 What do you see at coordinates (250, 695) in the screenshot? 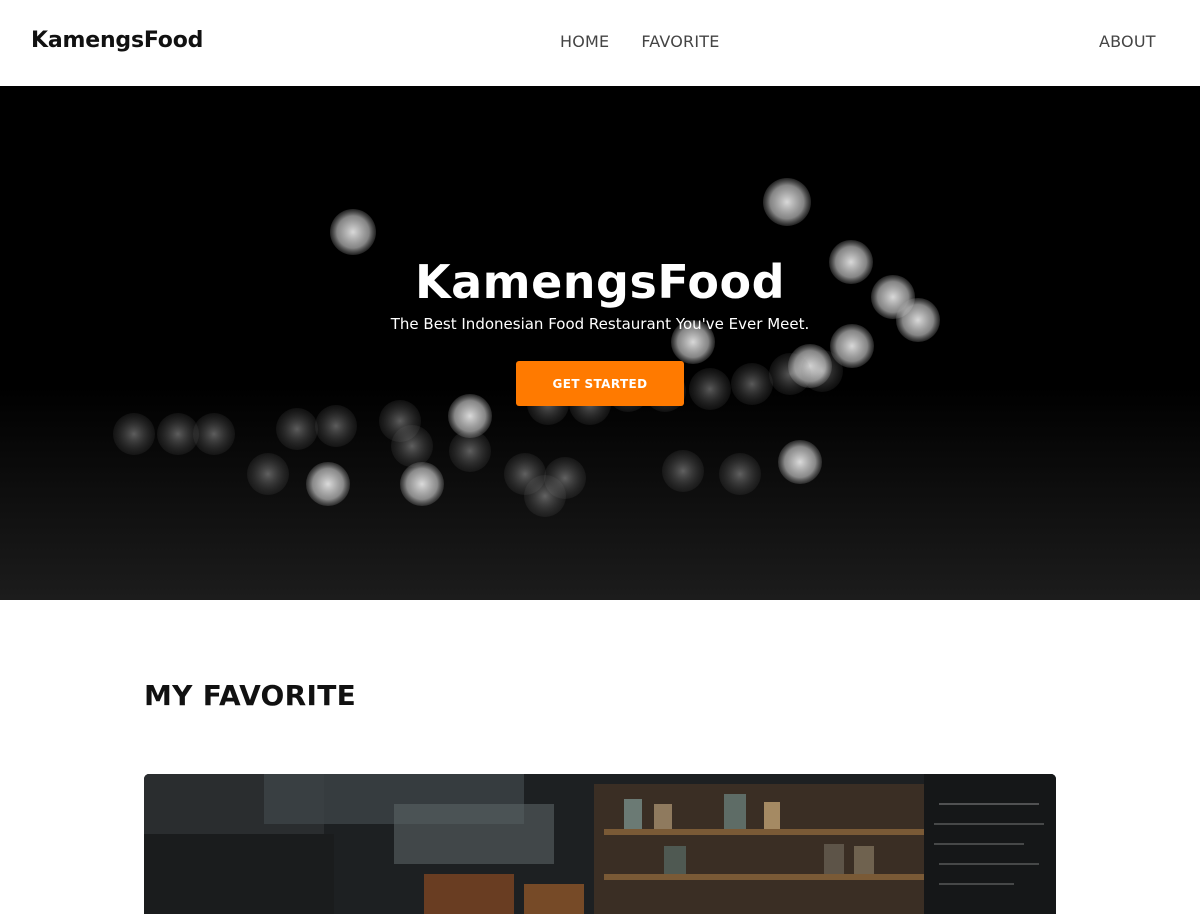
I see `favorite-section-title: MY FAVORITE` at bounding box center [250, 695].